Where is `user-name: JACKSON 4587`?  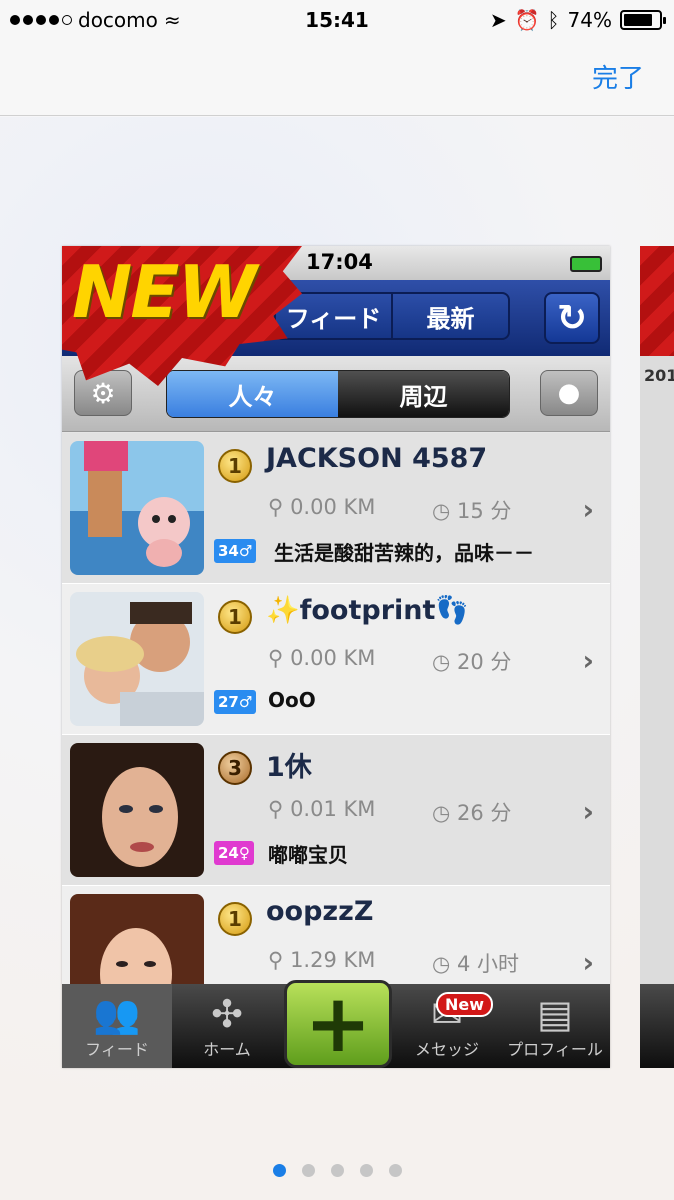 user-name: JACKSON 4587 is located at coordinates (377, 458).